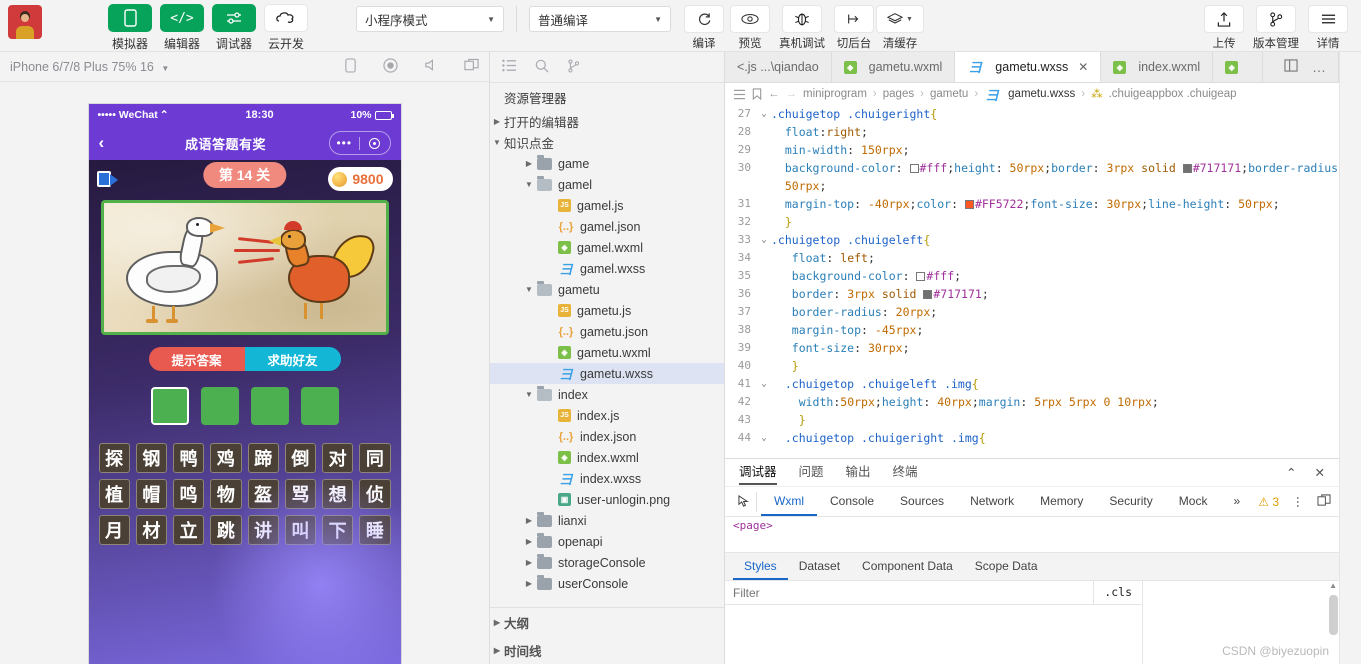  What do you see at coordinates (907, 566) in the screenshot?
I see `styles-tab: Component Data` at bounding box center [907, 566].